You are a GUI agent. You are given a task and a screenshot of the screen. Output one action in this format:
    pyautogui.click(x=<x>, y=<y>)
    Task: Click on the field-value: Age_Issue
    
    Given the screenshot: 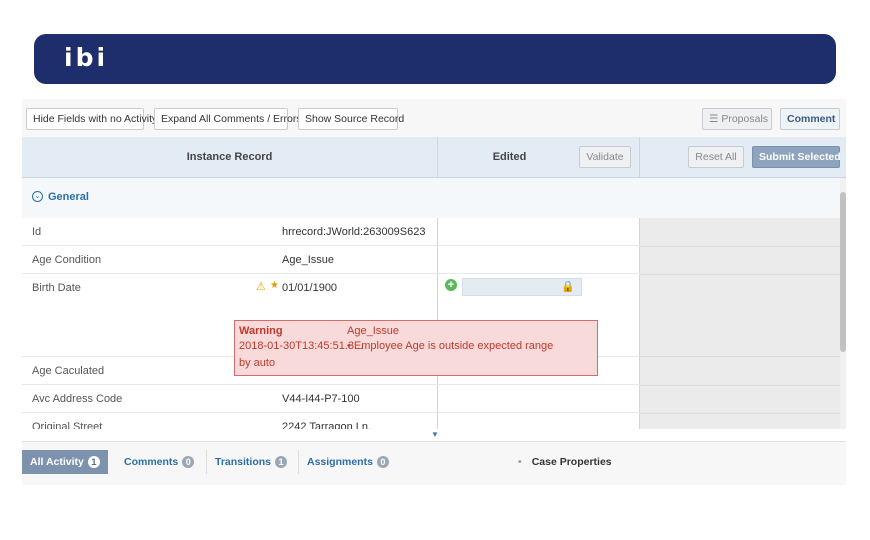 What is the action you would take?
    pyautogui.click(x=308, y=260)
    